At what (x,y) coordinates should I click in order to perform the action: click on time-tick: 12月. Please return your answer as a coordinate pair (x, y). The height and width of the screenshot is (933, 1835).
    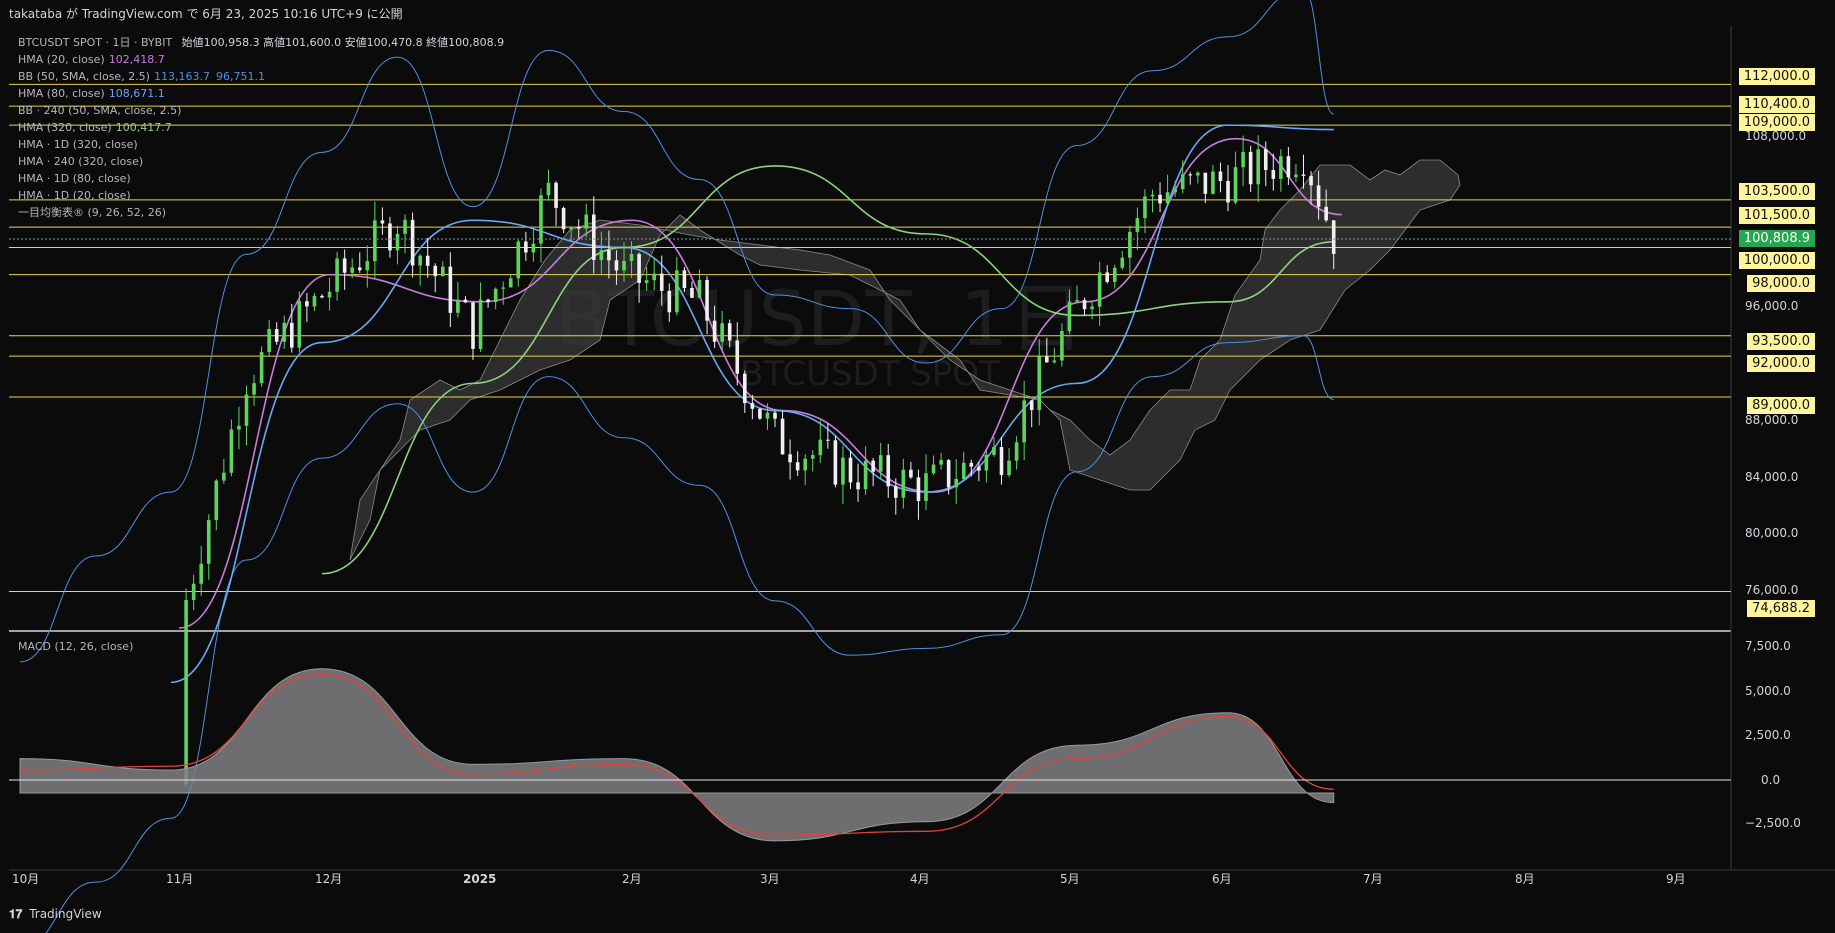
    Looking at the image, I should click on (328, 879).